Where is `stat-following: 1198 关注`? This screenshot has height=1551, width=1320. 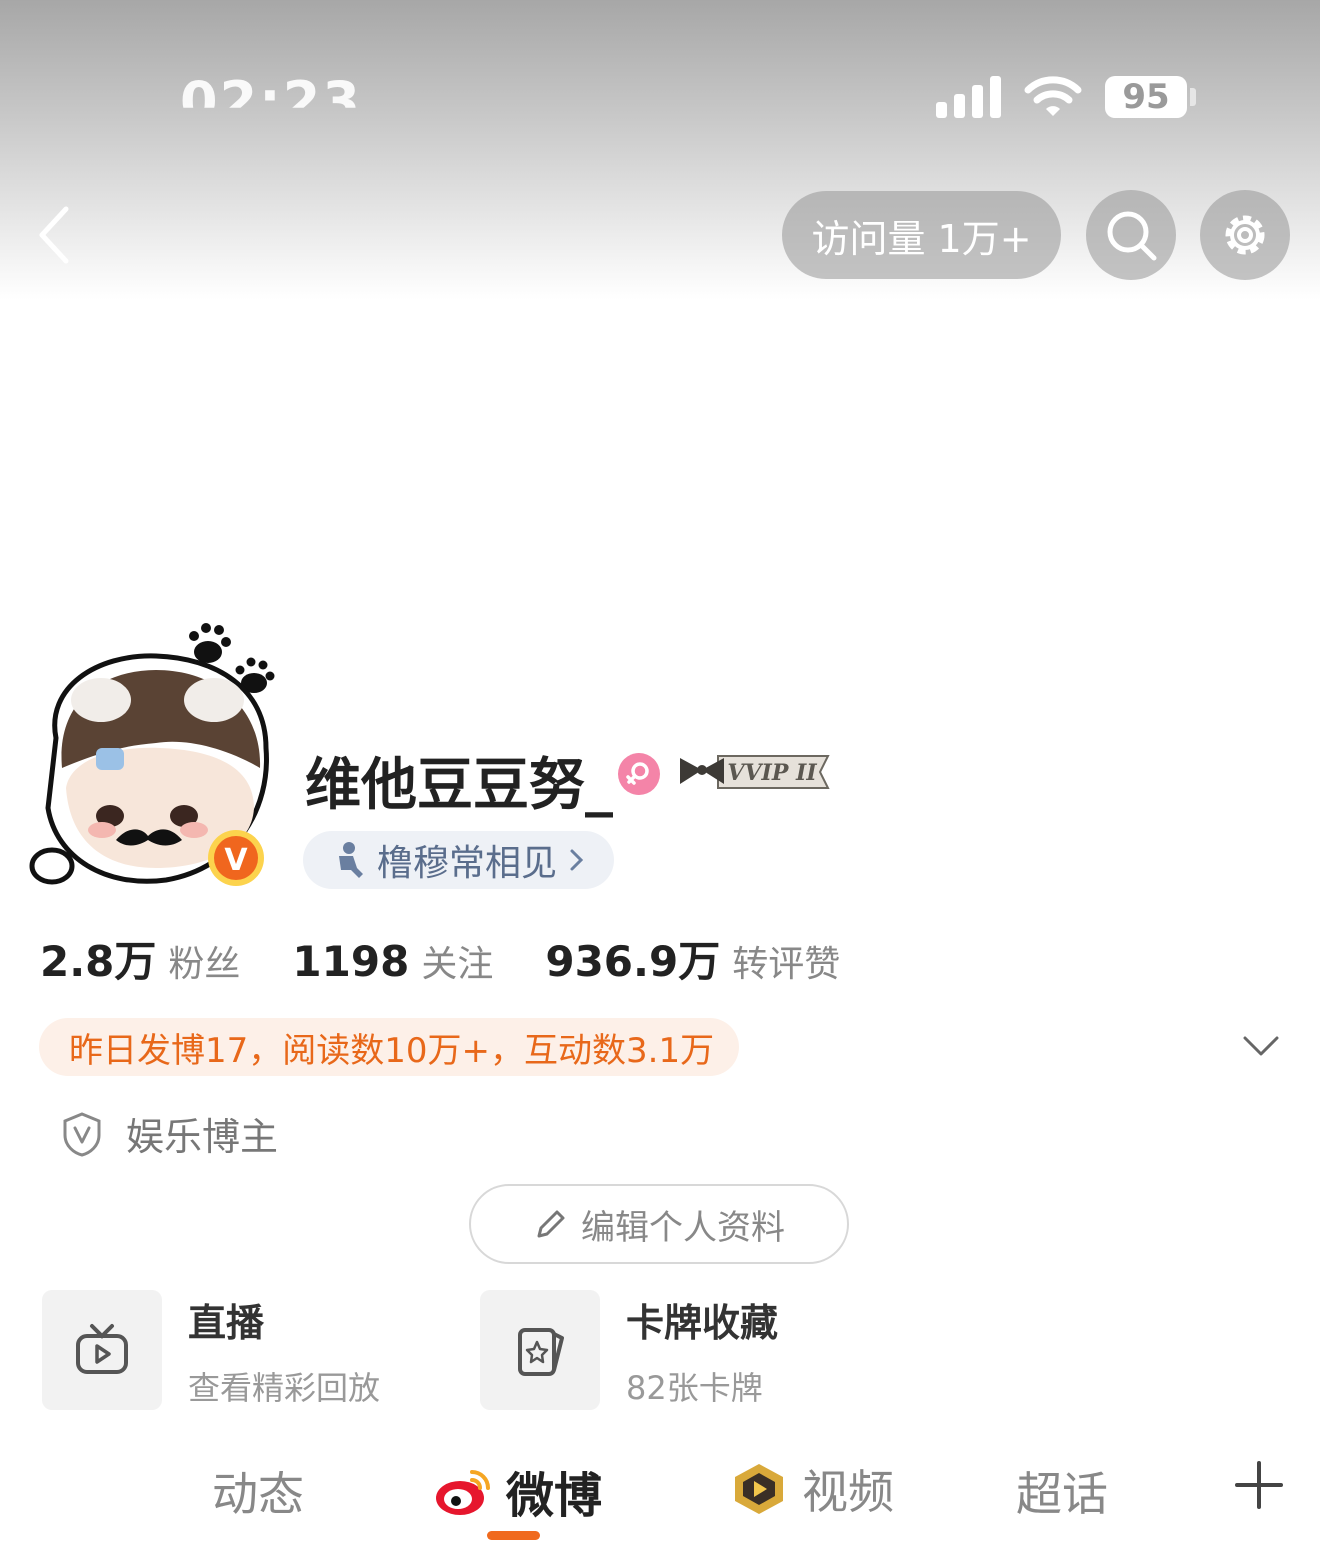 stat-following: 1198 关注 is located at coordinates (392, 961).